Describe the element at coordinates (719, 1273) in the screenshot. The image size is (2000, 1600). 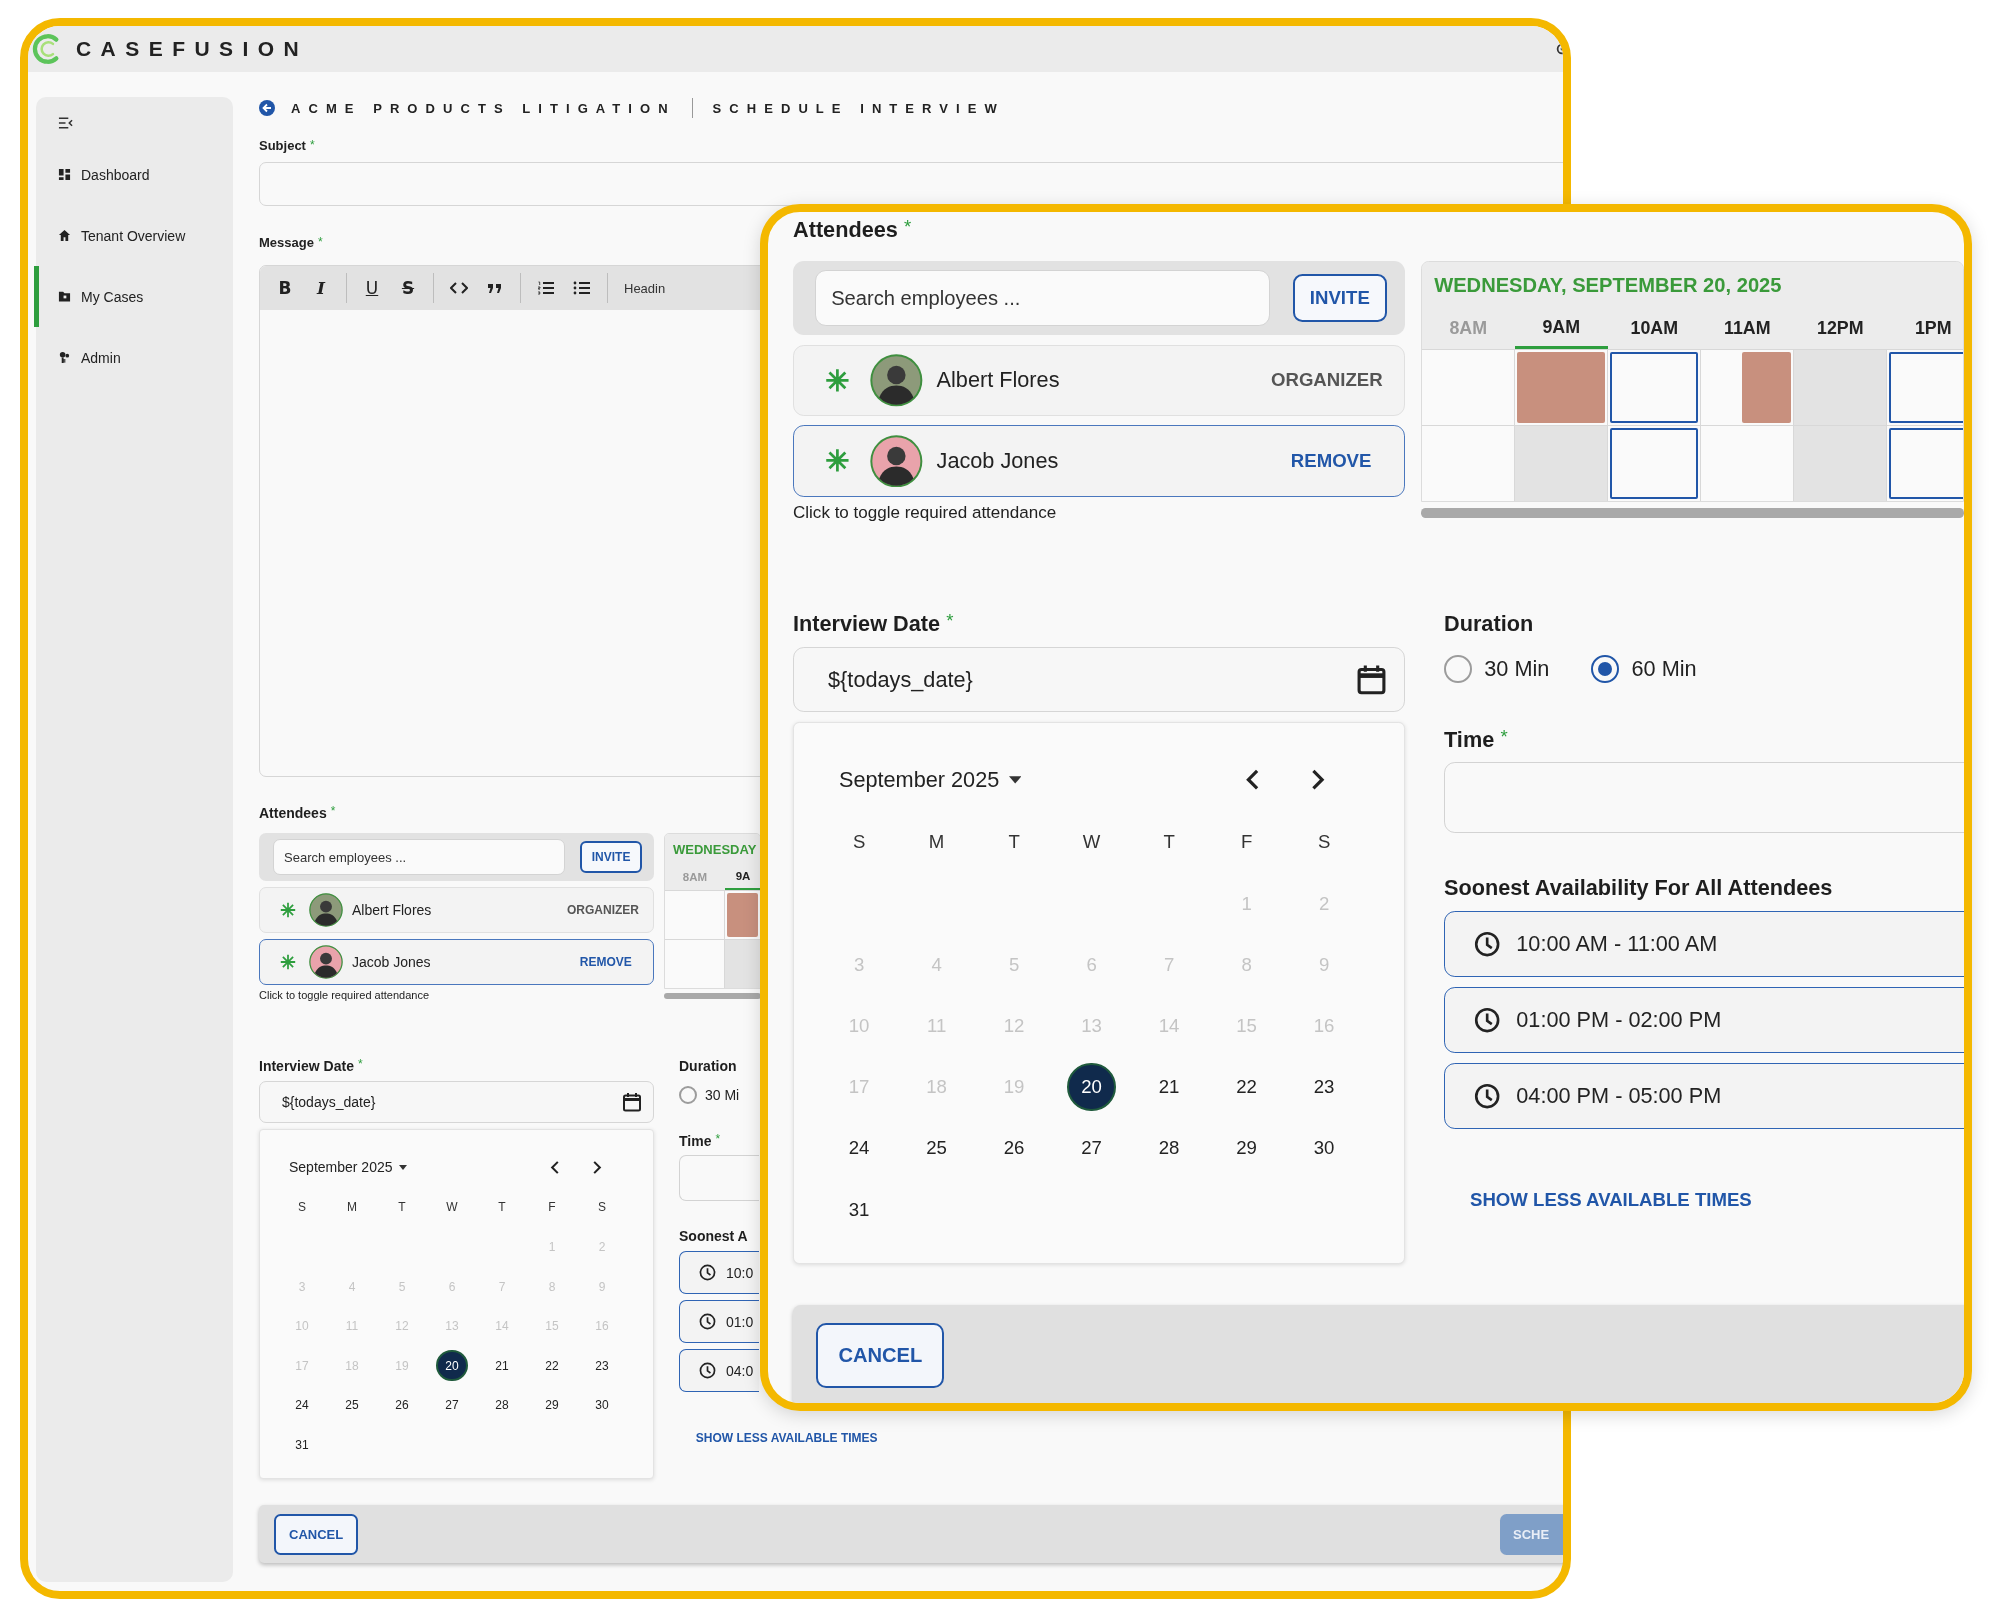
I see `time-slot-button: 10:0` at that location.